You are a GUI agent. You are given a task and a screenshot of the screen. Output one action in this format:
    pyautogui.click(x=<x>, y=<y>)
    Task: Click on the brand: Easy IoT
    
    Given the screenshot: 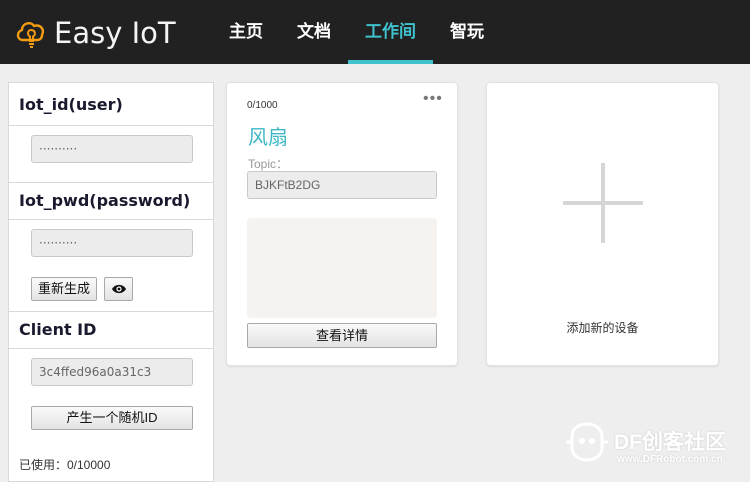 What is the action you would take?
    pyautogui.click(x=95, y=33)
    